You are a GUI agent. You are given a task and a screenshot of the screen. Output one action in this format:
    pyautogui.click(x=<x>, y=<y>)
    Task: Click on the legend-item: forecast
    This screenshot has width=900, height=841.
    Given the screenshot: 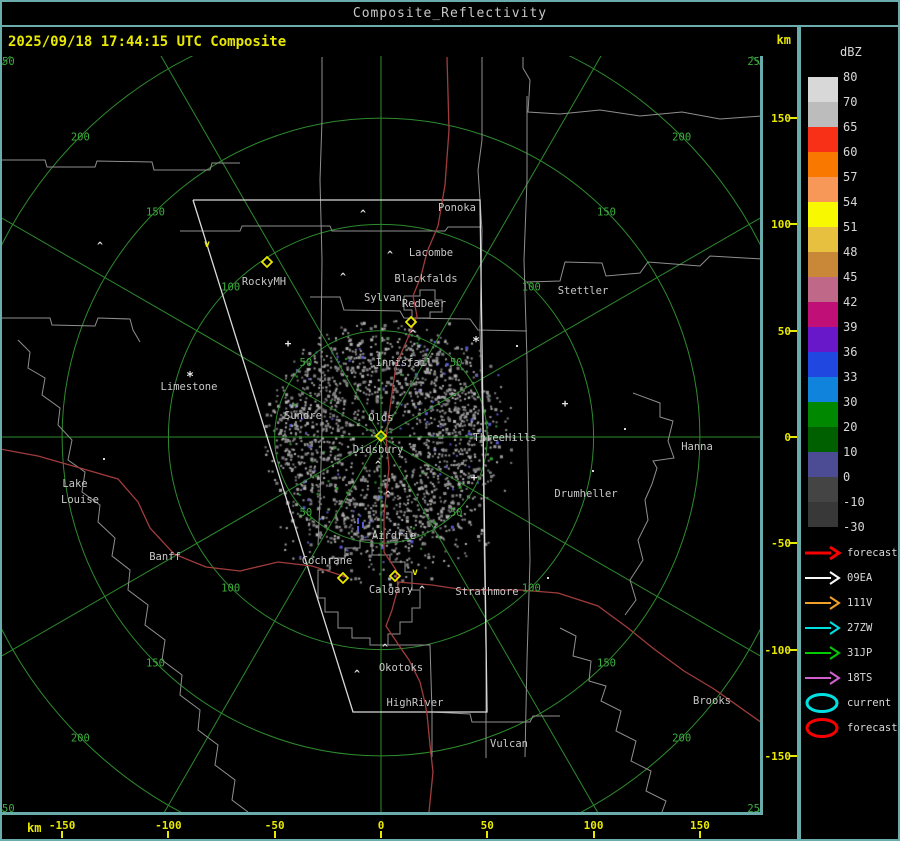 What is the action you would take?
    pyautogui.click(x=851, y=727)
    